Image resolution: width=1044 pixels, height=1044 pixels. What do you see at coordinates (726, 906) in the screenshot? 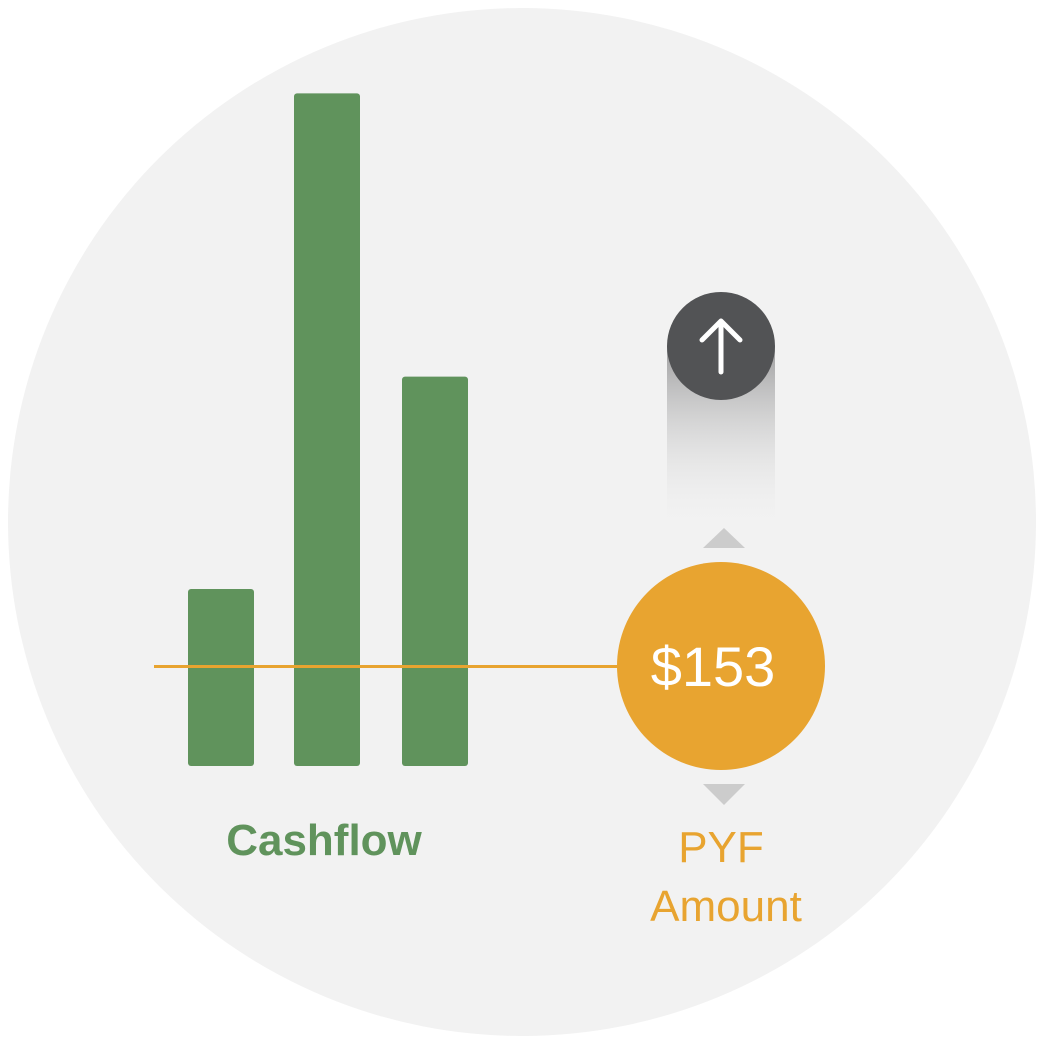
I see `pyf-label-line2: Amount` at bounding box center [726, 906].